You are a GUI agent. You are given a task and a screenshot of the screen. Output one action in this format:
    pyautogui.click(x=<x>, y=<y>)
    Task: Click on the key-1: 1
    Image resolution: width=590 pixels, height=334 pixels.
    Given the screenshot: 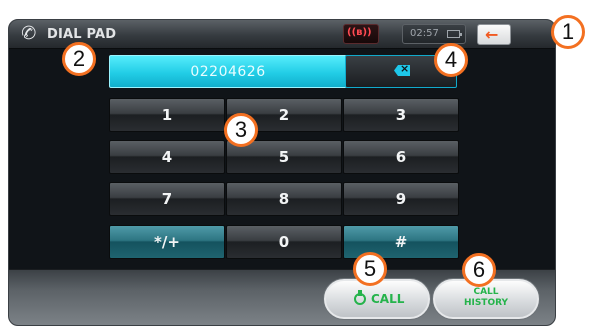 What is the action you would take?
    pyautogui.click(x=167, y=115)
    